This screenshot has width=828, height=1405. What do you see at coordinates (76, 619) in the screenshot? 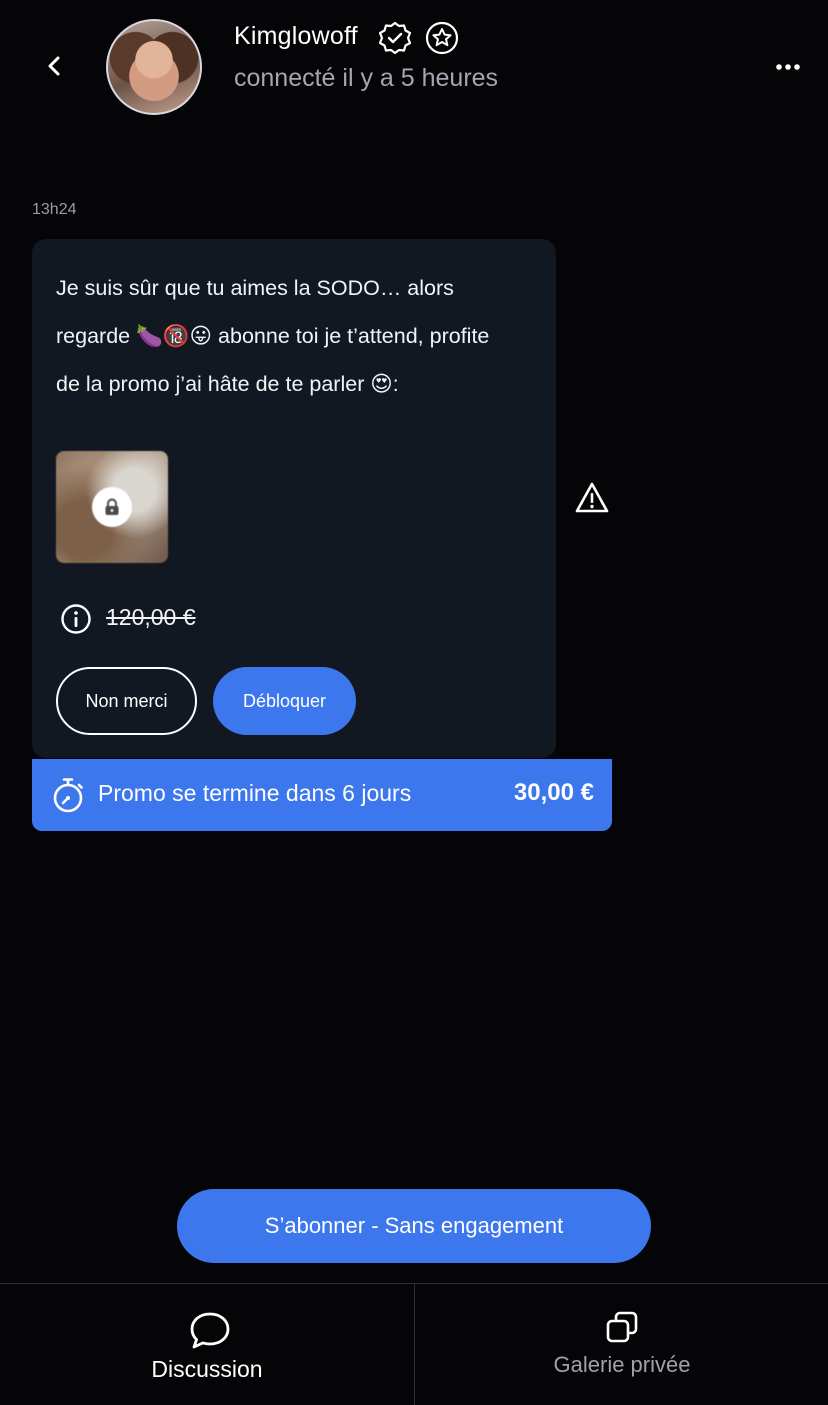
I see `info-icon` at bounding box center [76, 619].